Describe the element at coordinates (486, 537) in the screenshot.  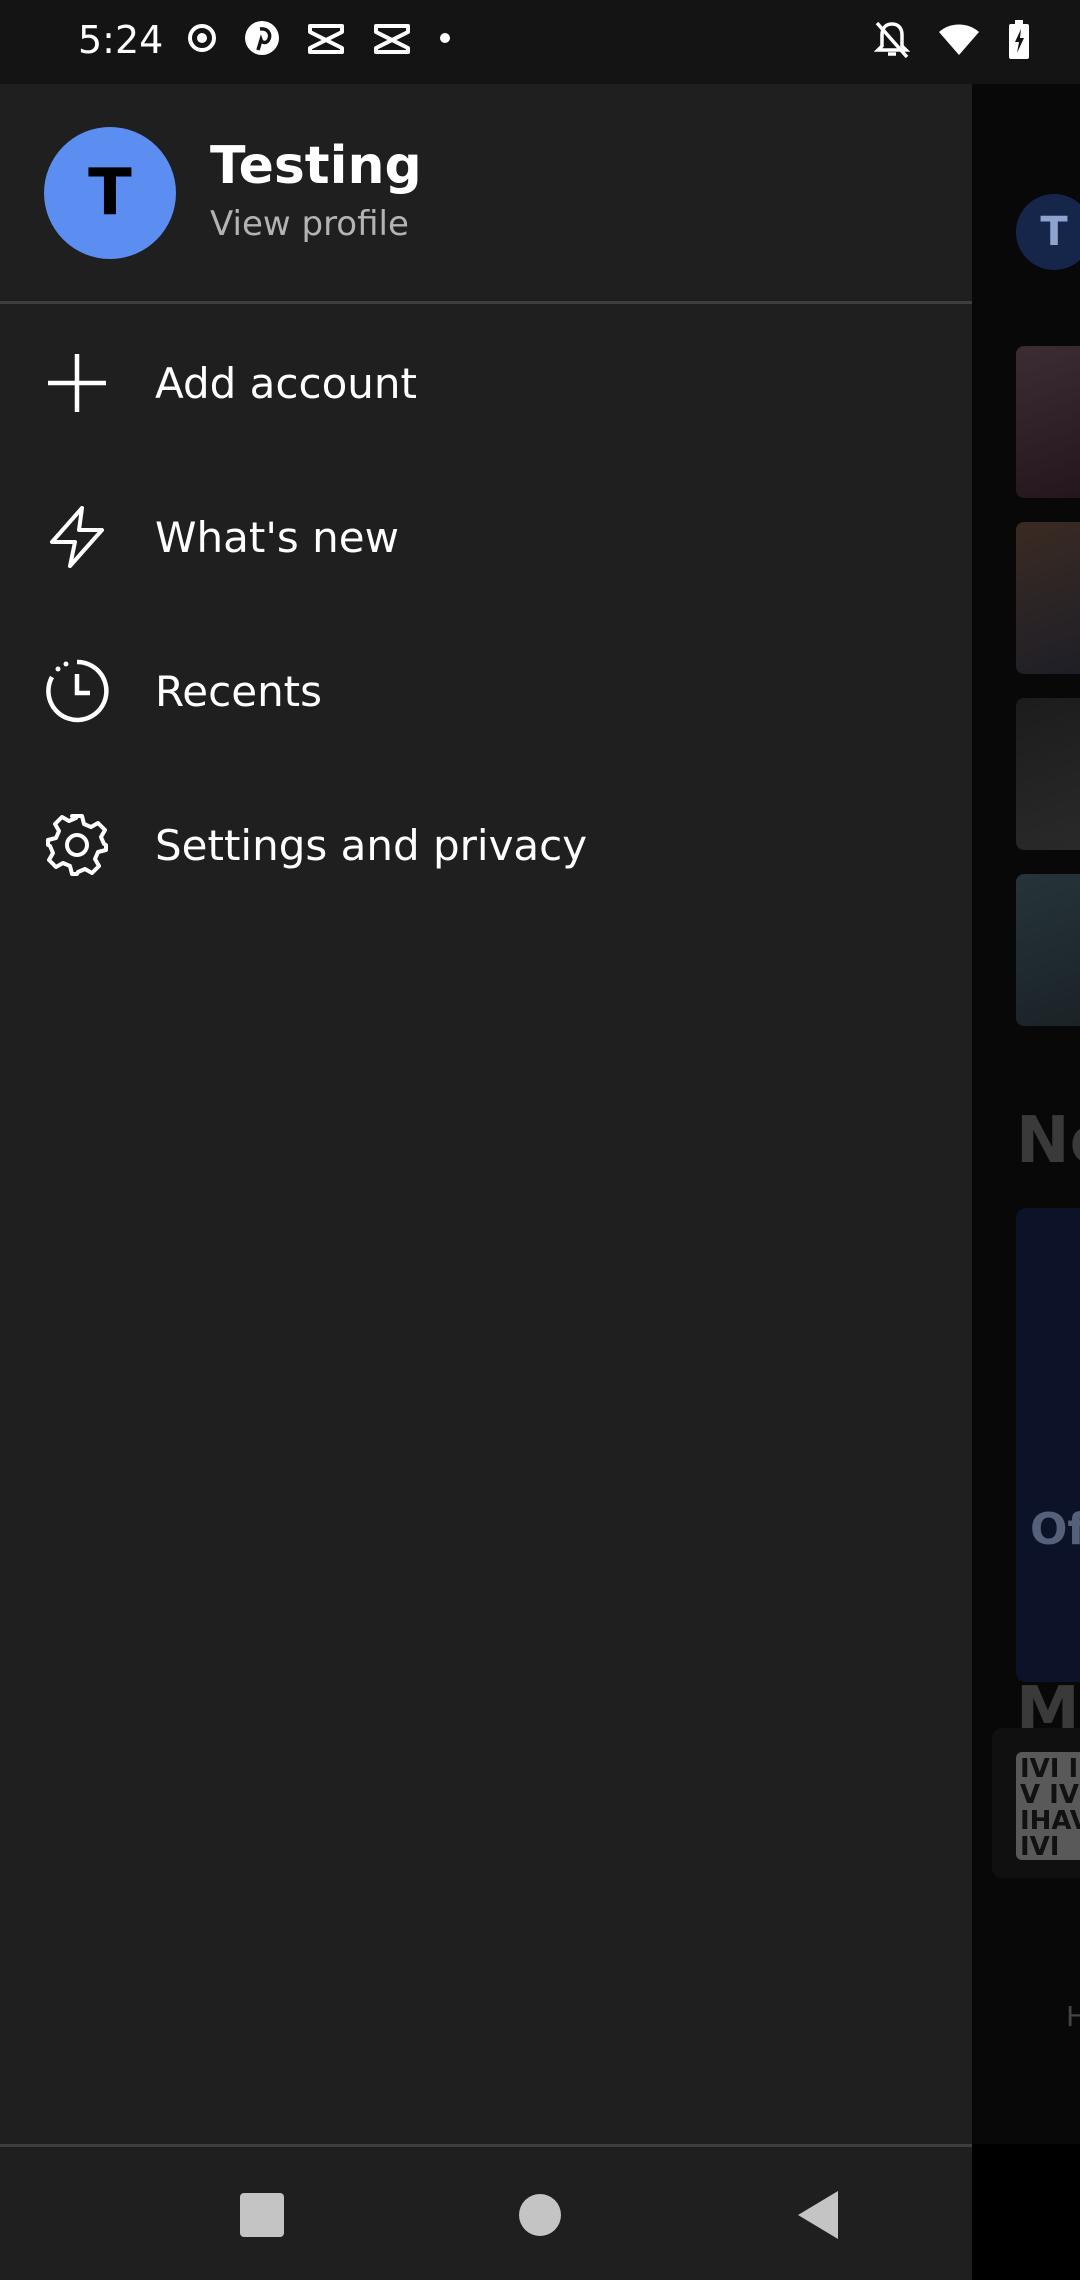
I see `menu-item-whats-new: What's new` at that location.